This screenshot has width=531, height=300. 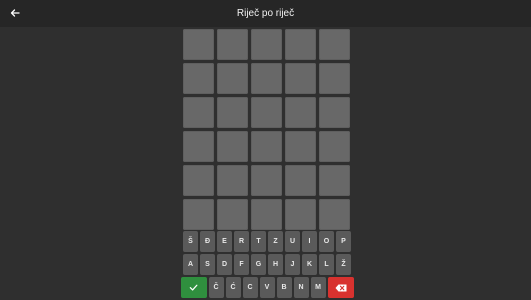 I want to click on keyboard-row-2: A S D F G H J K L Ž, so click(x=267, y=264).